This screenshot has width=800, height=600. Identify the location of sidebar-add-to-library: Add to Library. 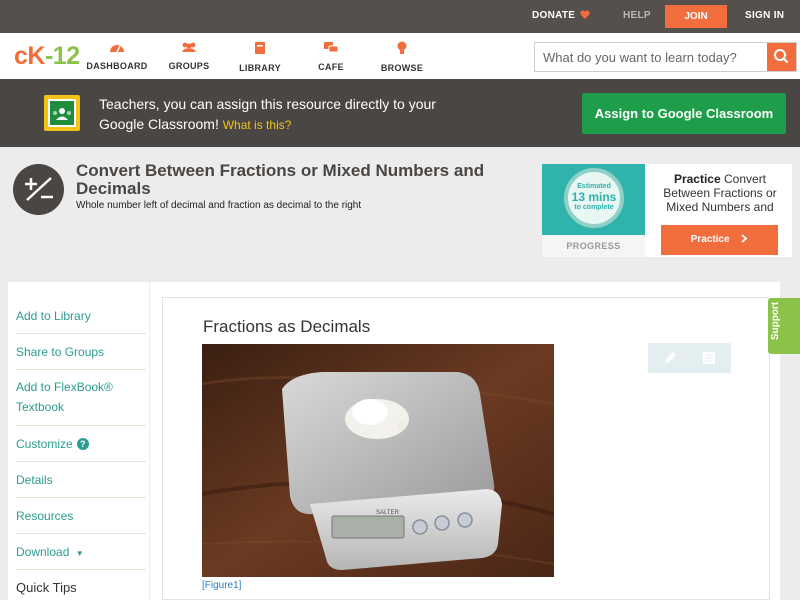
(81, 316).